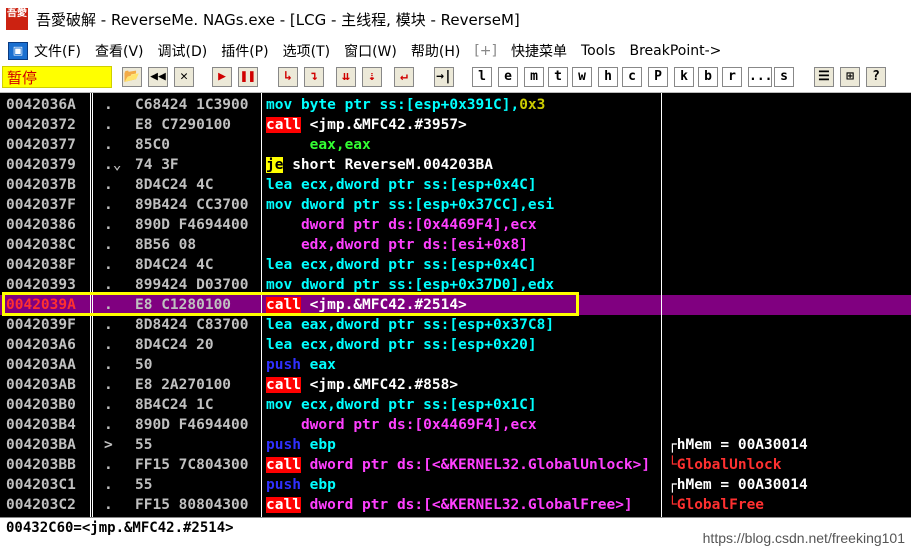 This screenshot has height=557, width=911. Describe the element at coordinates (288, 77) in the screenshot. I see `toolbar-button: ↳` at that location.